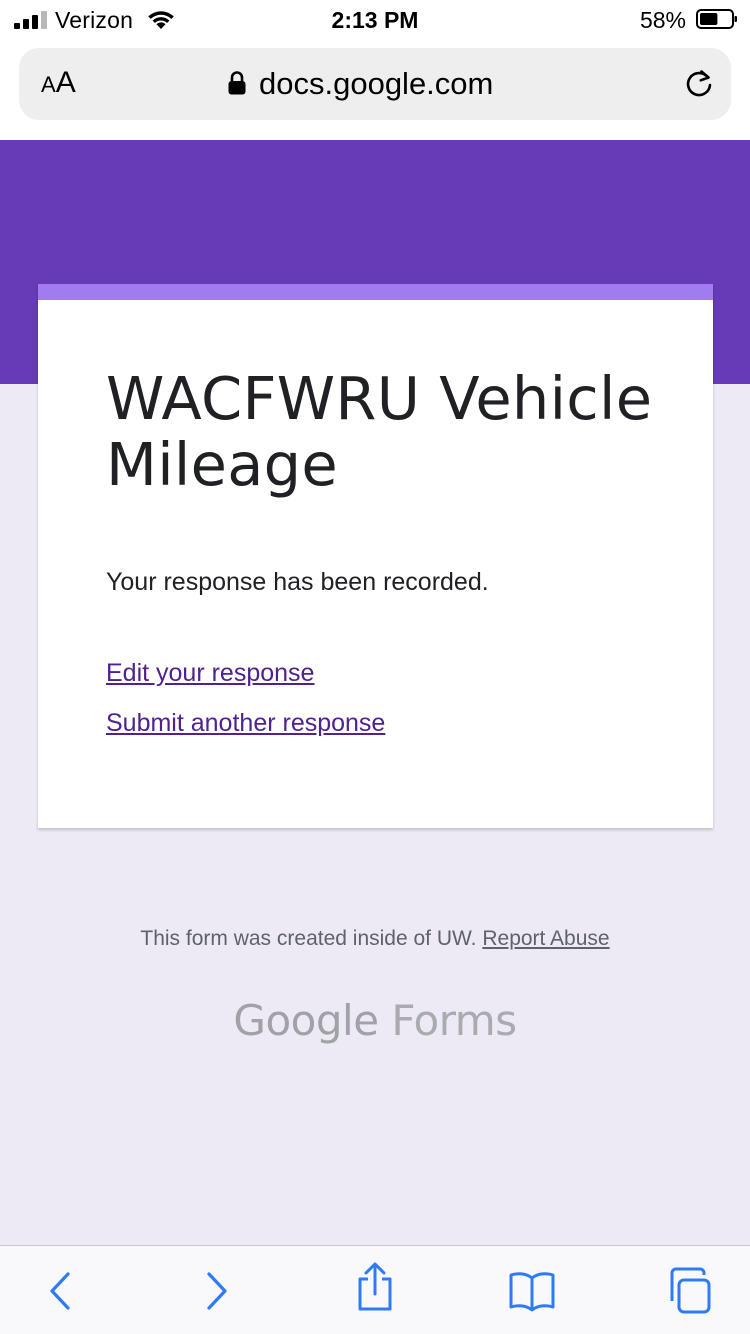 The image size is (750, 1334). I want to click on url-text: docs.google.com, so click(376, 84).